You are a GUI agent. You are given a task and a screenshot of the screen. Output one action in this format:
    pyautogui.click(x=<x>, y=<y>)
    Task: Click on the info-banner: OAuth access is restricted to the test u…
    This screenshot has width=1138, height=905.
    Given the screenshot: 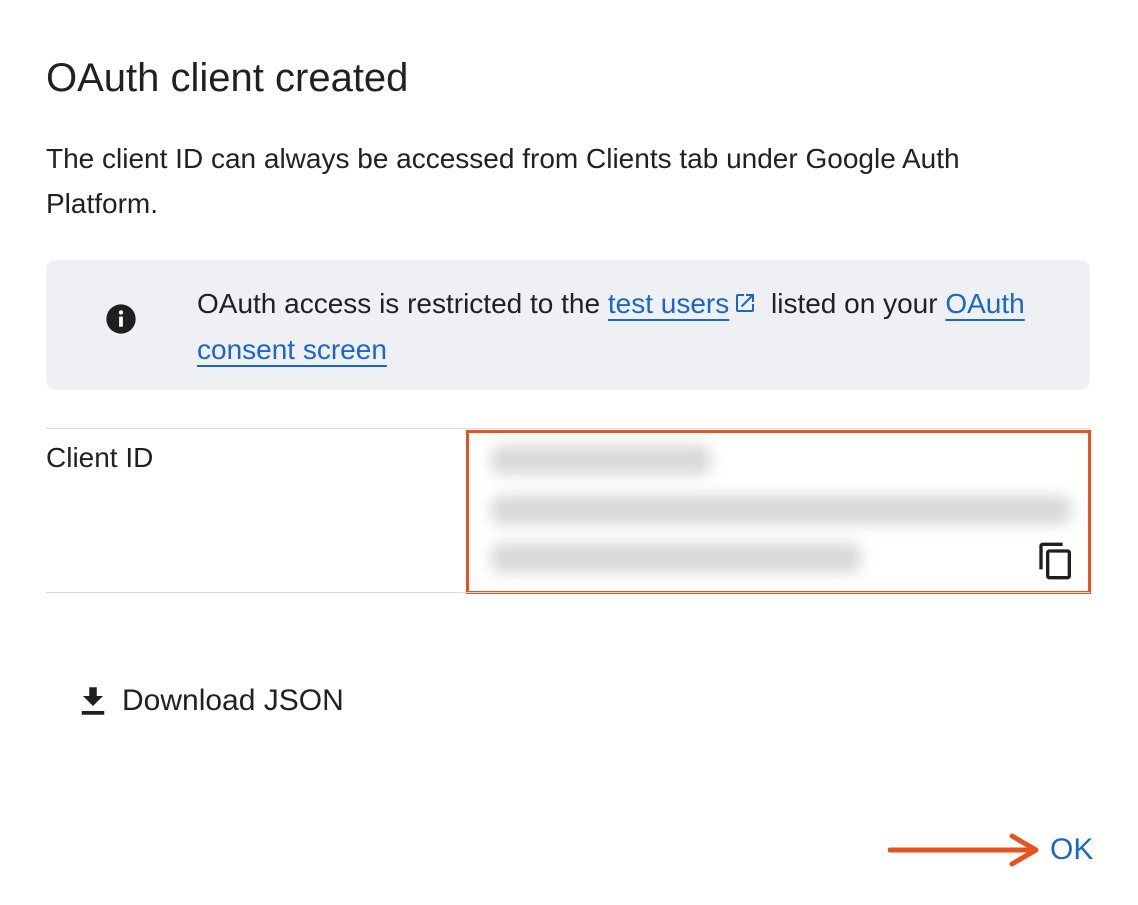 What is the action you would take?
    pyautogui.click(x=568, y=325)
    